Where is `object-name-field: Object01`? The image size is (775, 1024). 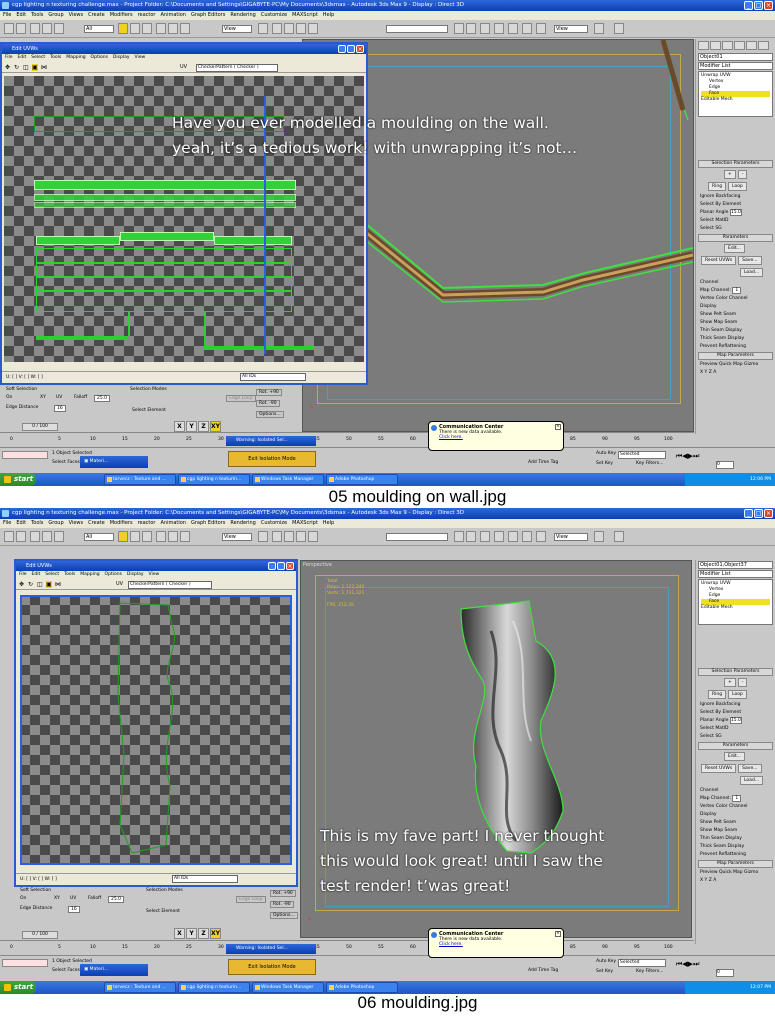 object-name-field: Object01 is located at coordinates (735, 57).